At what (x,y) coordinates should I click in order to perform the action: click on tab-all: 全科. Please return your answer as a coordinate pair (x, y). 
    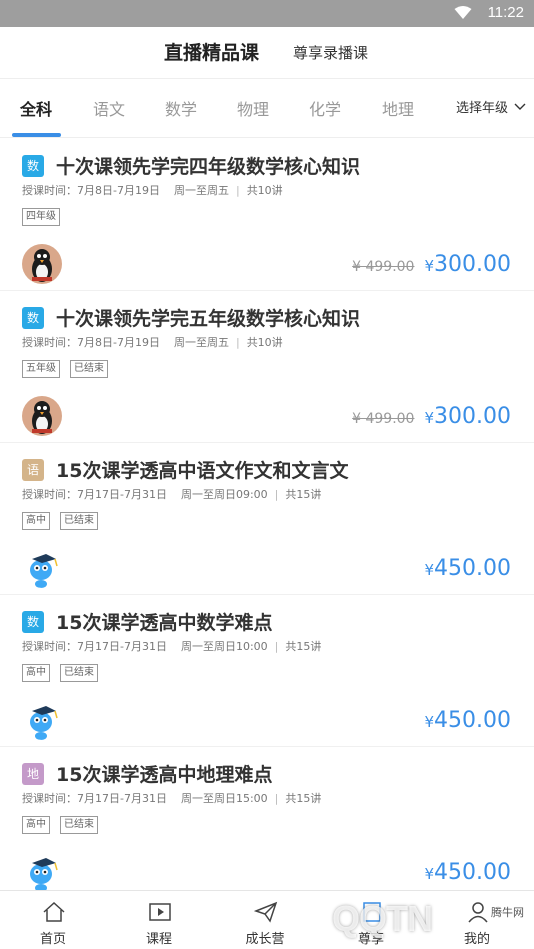
    Looking at the image, I should click on (36, 108).